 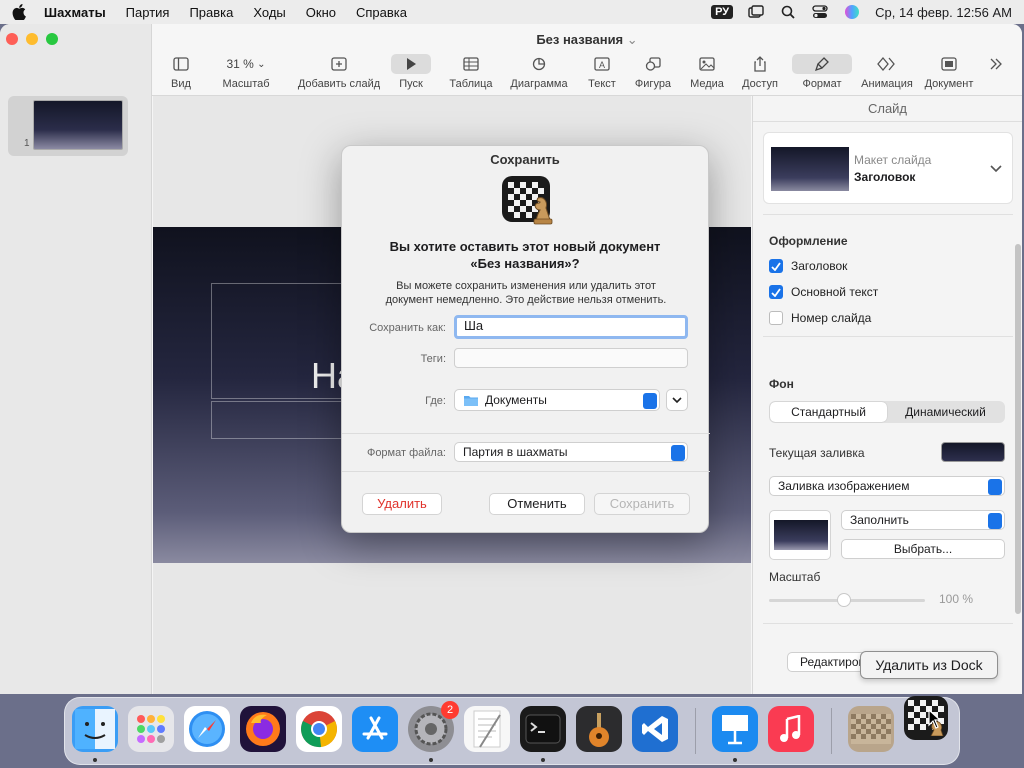 What do you see at coordinates (471, 72) in the screenshot?
I see `table-button: Таблица` at bounding box center [471, 72].